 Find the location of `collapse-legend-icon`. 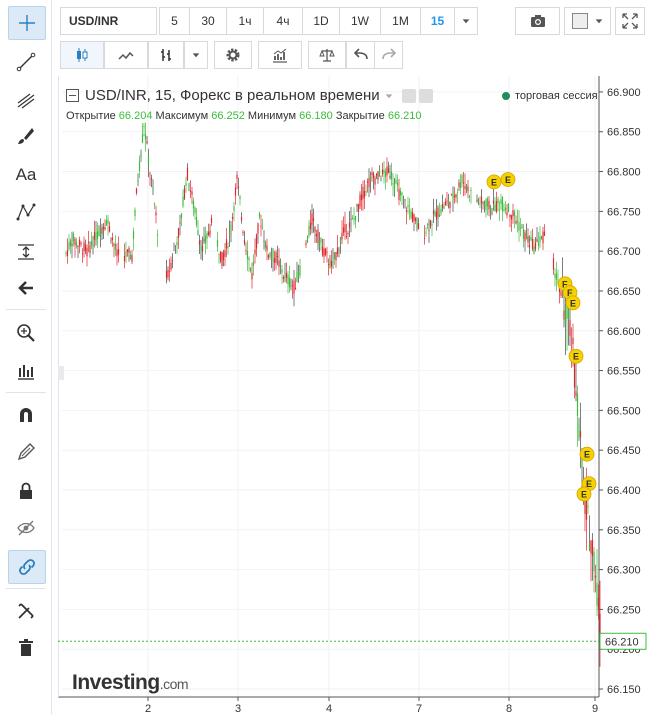

collapse-legend-icon is located at coordinates (72, 95).